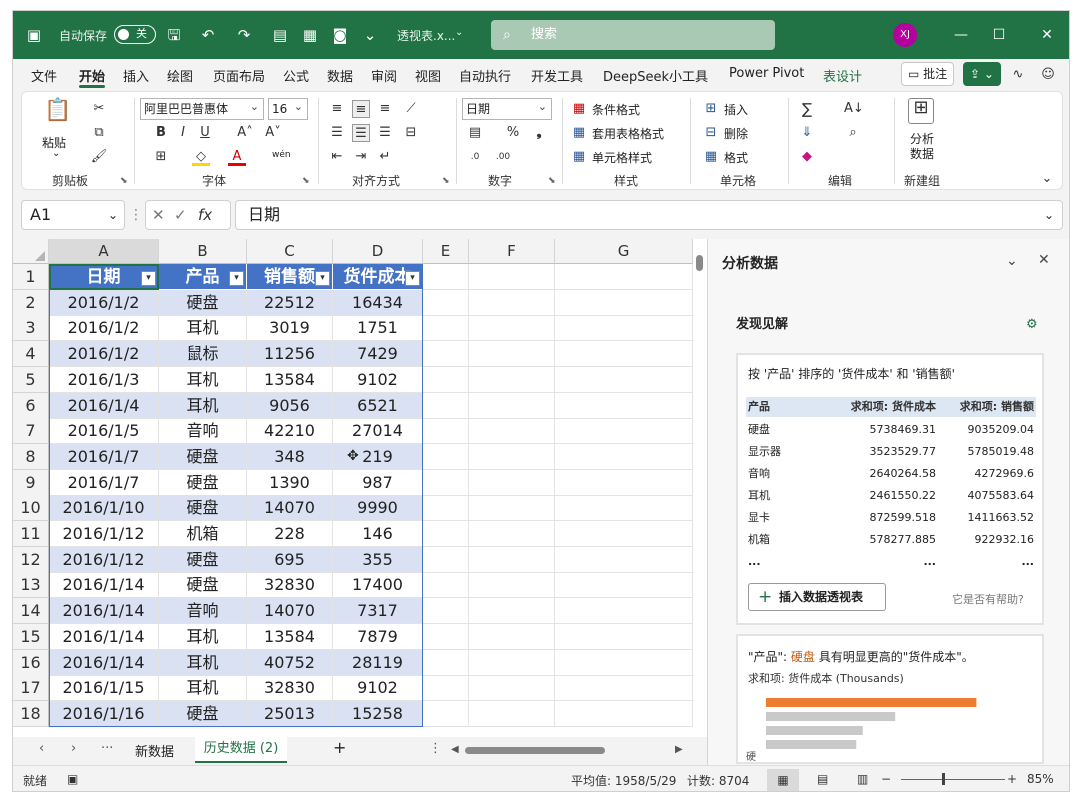  I want to click on table-cell: 2016/1/7, so click(104, 482).